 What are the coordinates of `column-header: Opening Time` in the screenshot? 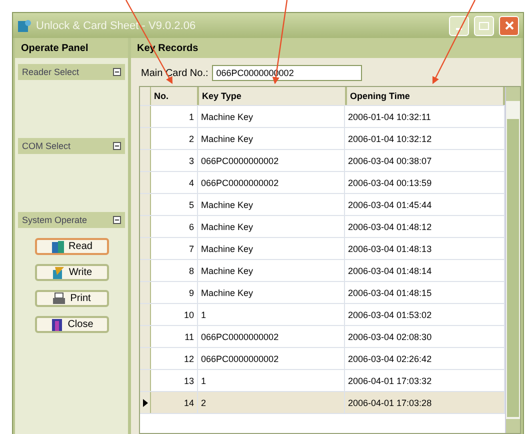 It's located at (426, 96).